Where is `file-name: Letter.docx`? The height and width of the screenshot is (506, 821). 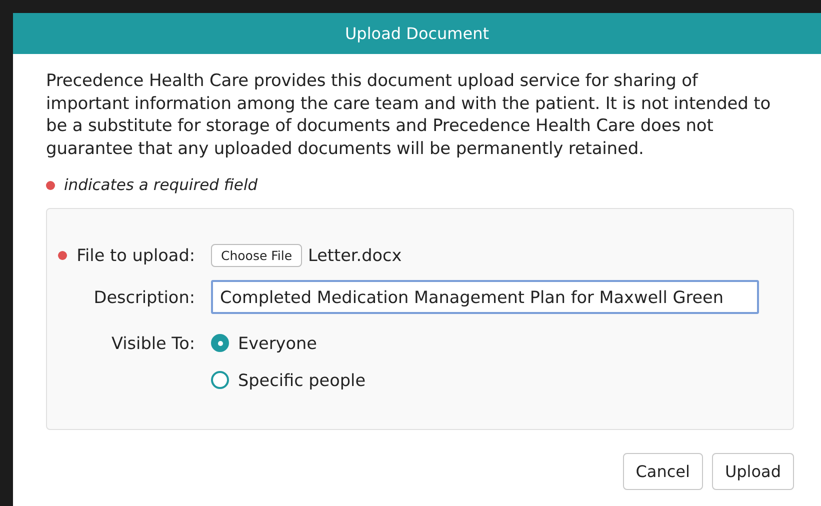
file-name: Letter.docx is located at coordinates (355, 255).